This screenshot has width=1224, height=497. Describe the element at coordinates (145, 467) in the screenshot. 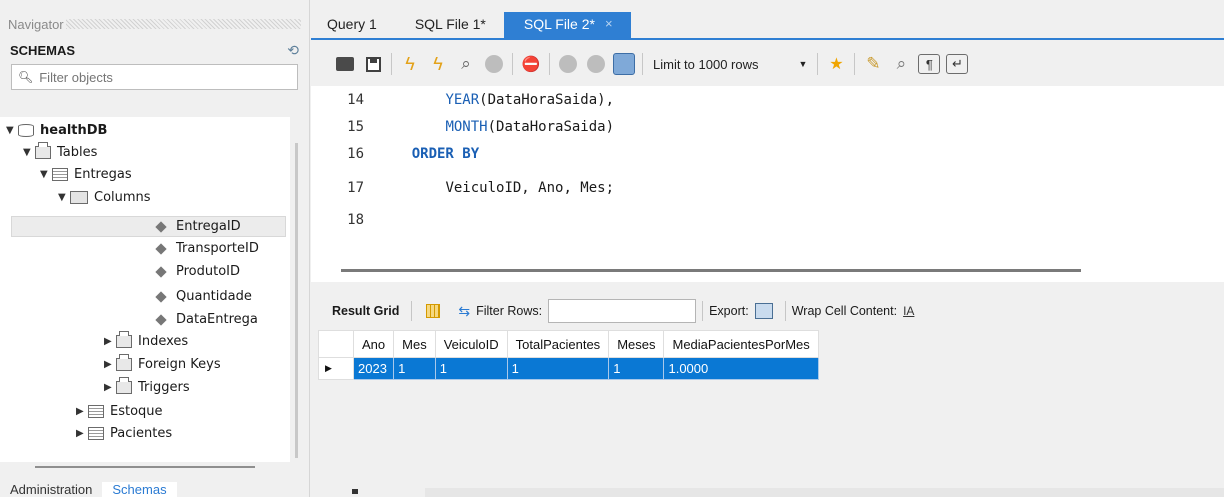

I see `horizontal-scrollbar` at that location.